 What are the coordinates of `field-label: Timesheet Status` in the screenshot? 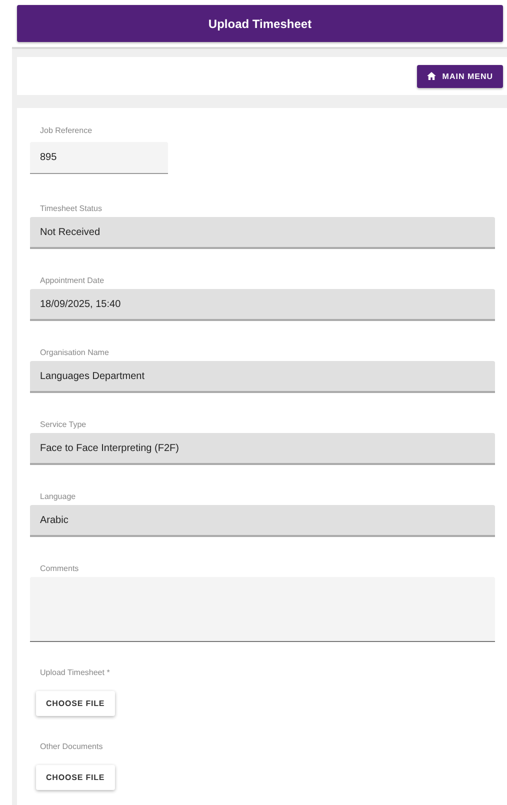 It's located at (71, 208).